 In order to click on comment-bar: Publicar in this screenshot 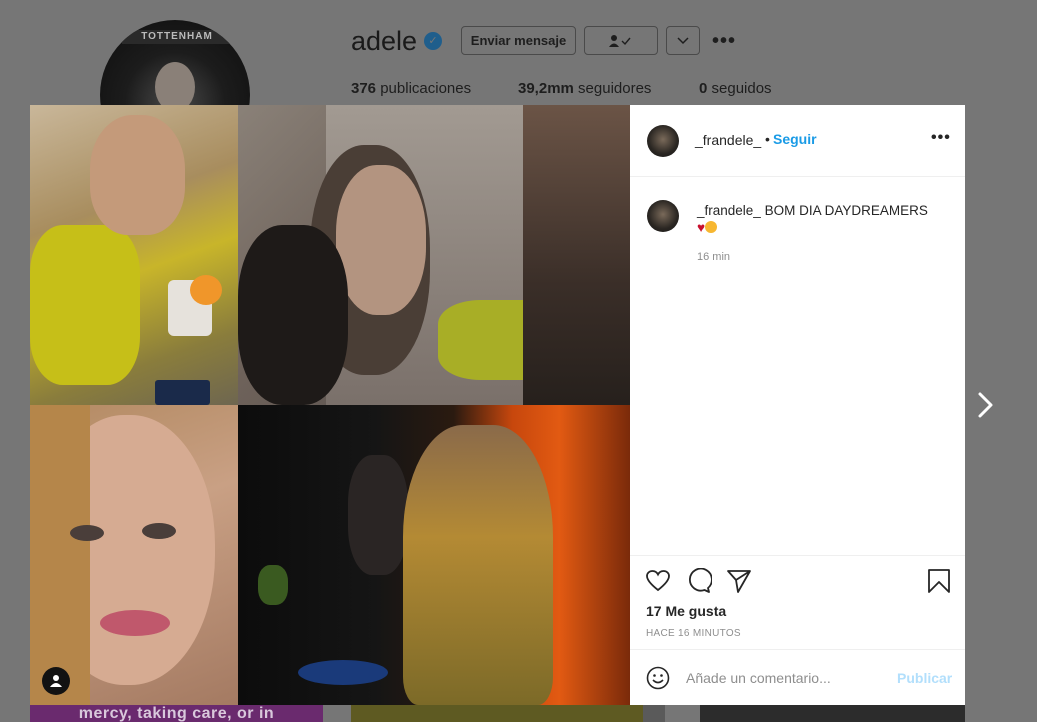, I will do `click(797, 677)`.